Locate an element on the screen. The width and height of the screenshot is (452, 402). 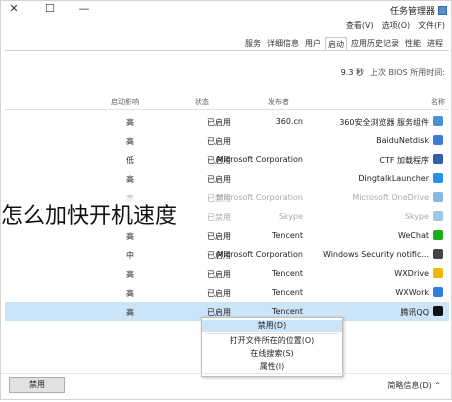
tab-performance: 性能 is located at coordinates (413, 43).